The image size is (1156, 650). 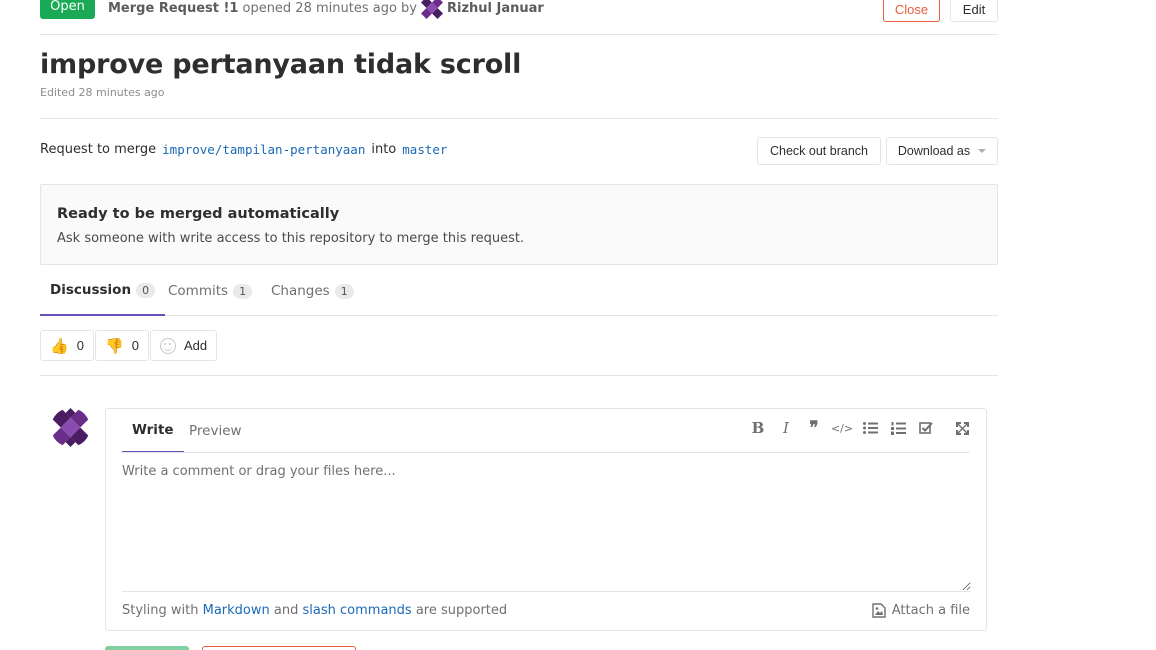 I want to click on mr-tabs: Discussion 0 Commits 1 Changes 1, so click(x=519, y=291).